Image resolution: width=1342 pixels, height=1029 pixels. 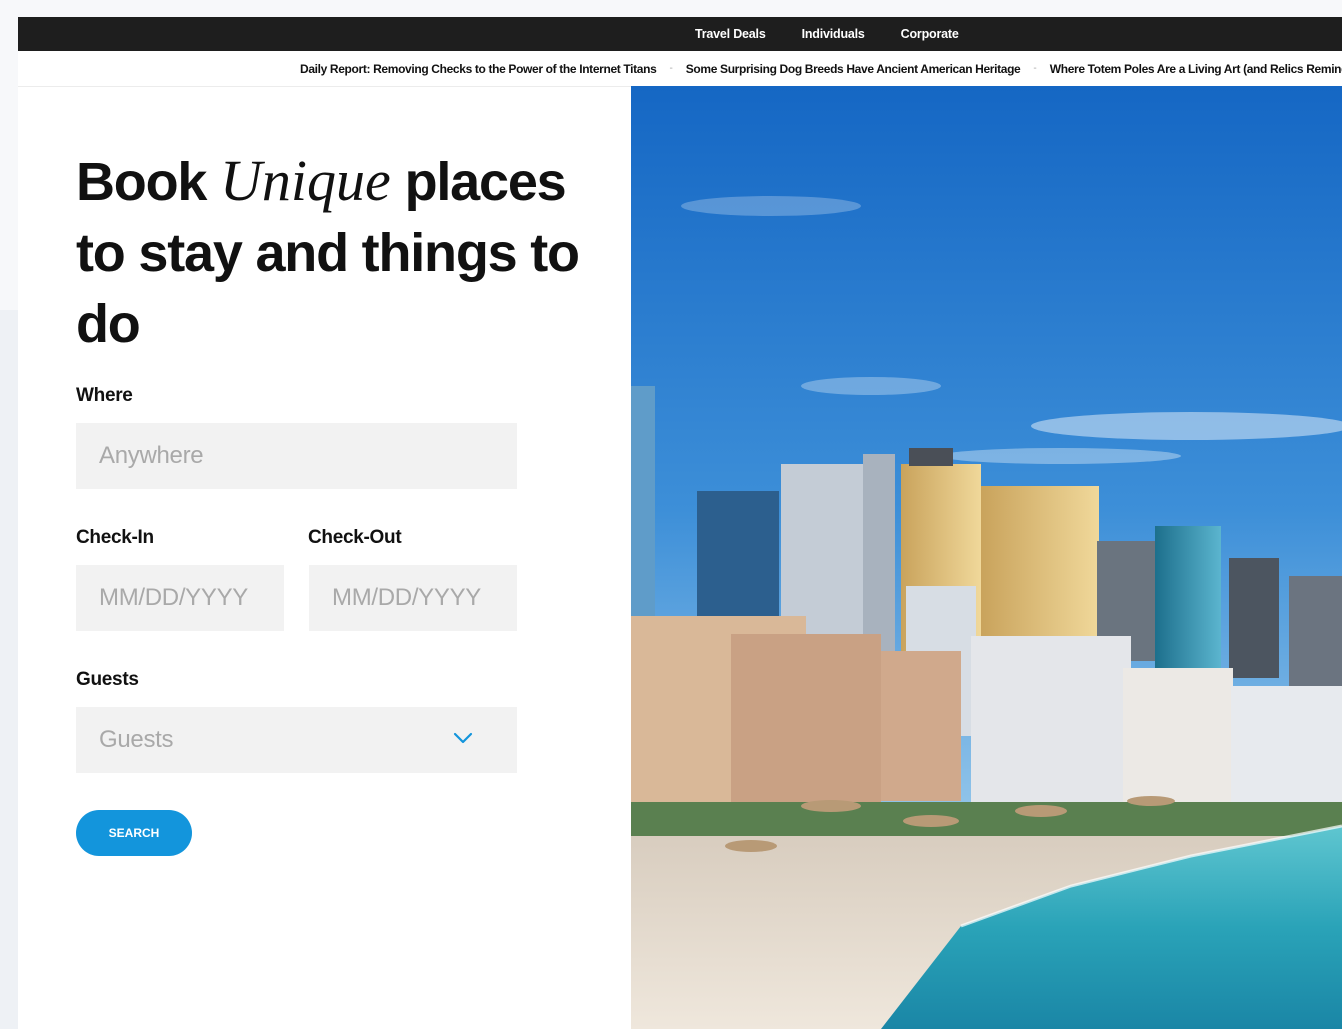 I want to click on checkin-input: MM/DD/YYYY, so click(x=180, y=598).